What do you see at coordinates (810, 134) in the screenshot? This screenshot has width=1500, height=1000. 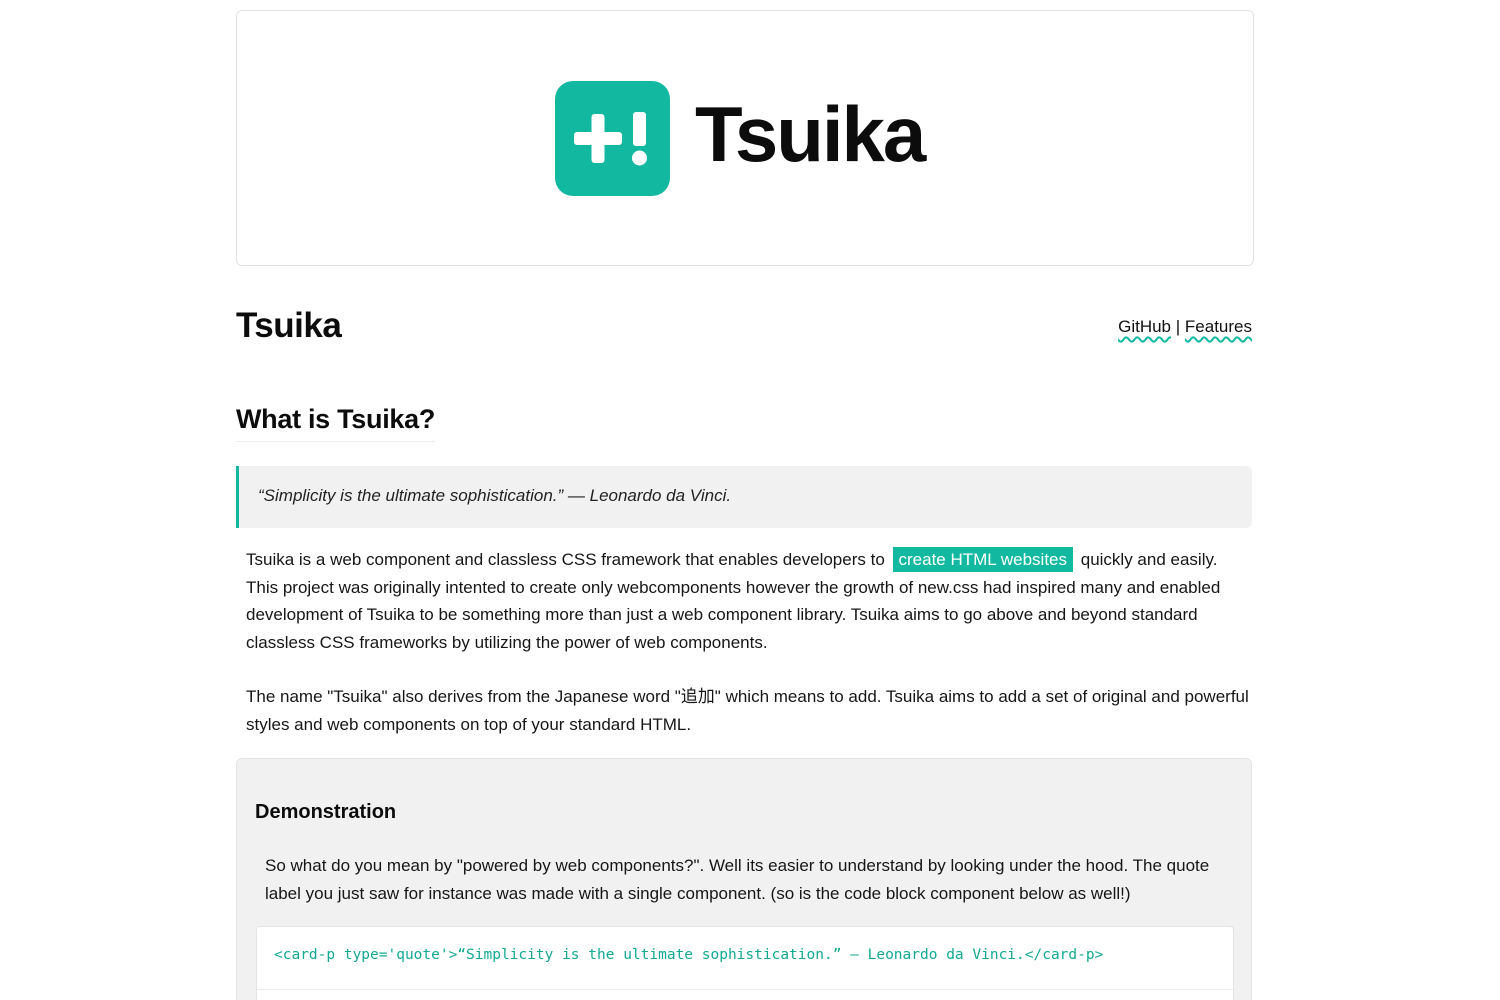 I see `logo-wordmark: Tsuika` at bounding box center [810, 134].